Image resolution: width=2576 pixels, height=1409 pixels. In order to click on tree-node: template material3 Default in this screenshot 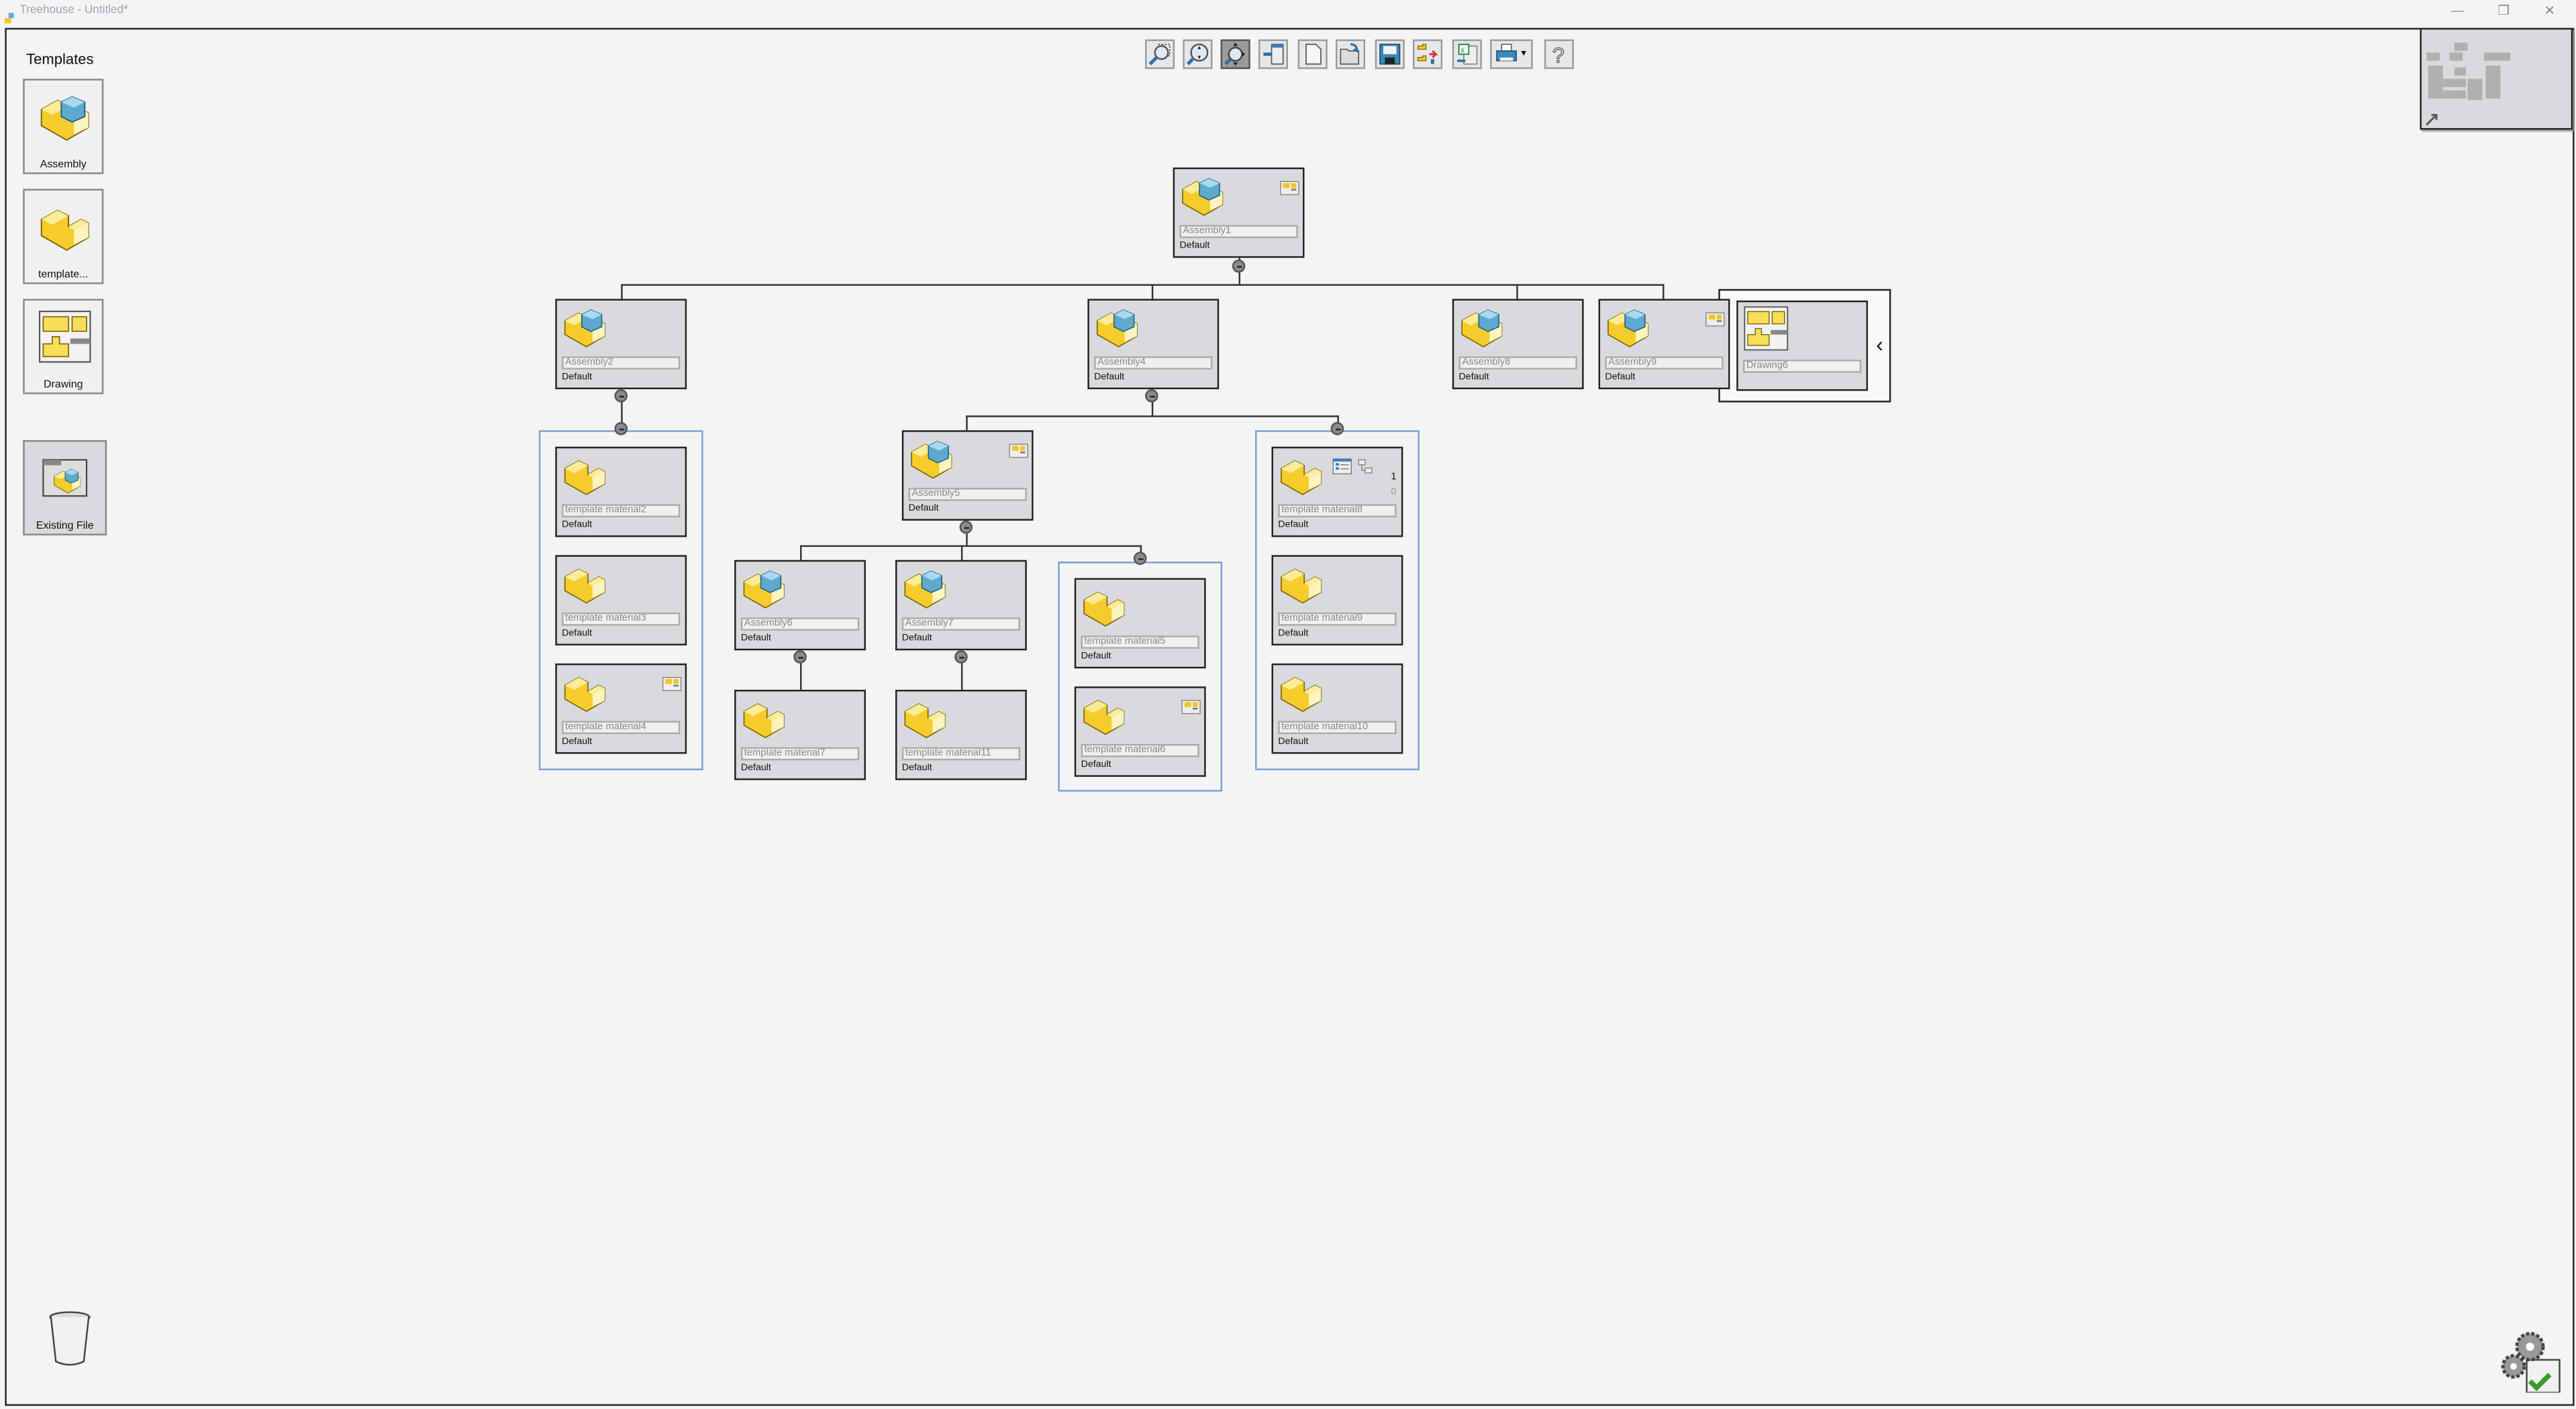, I will do `click(621, 600)`.